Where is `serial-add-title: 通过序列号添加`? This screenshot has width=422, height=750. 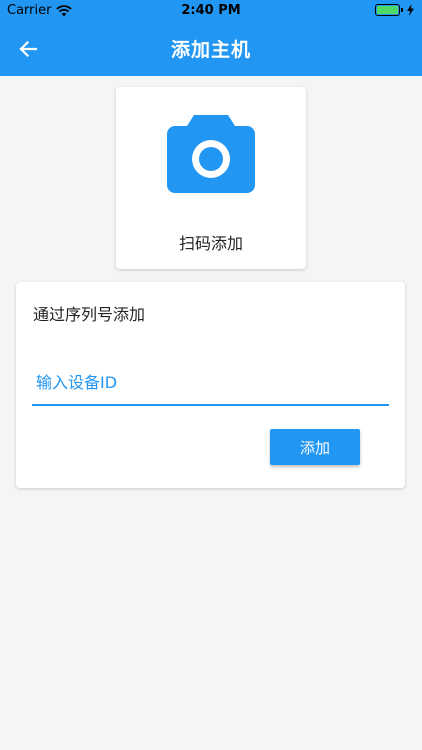
serial-add-title: 通过序列号添加 is located at coordinates (89, 314).